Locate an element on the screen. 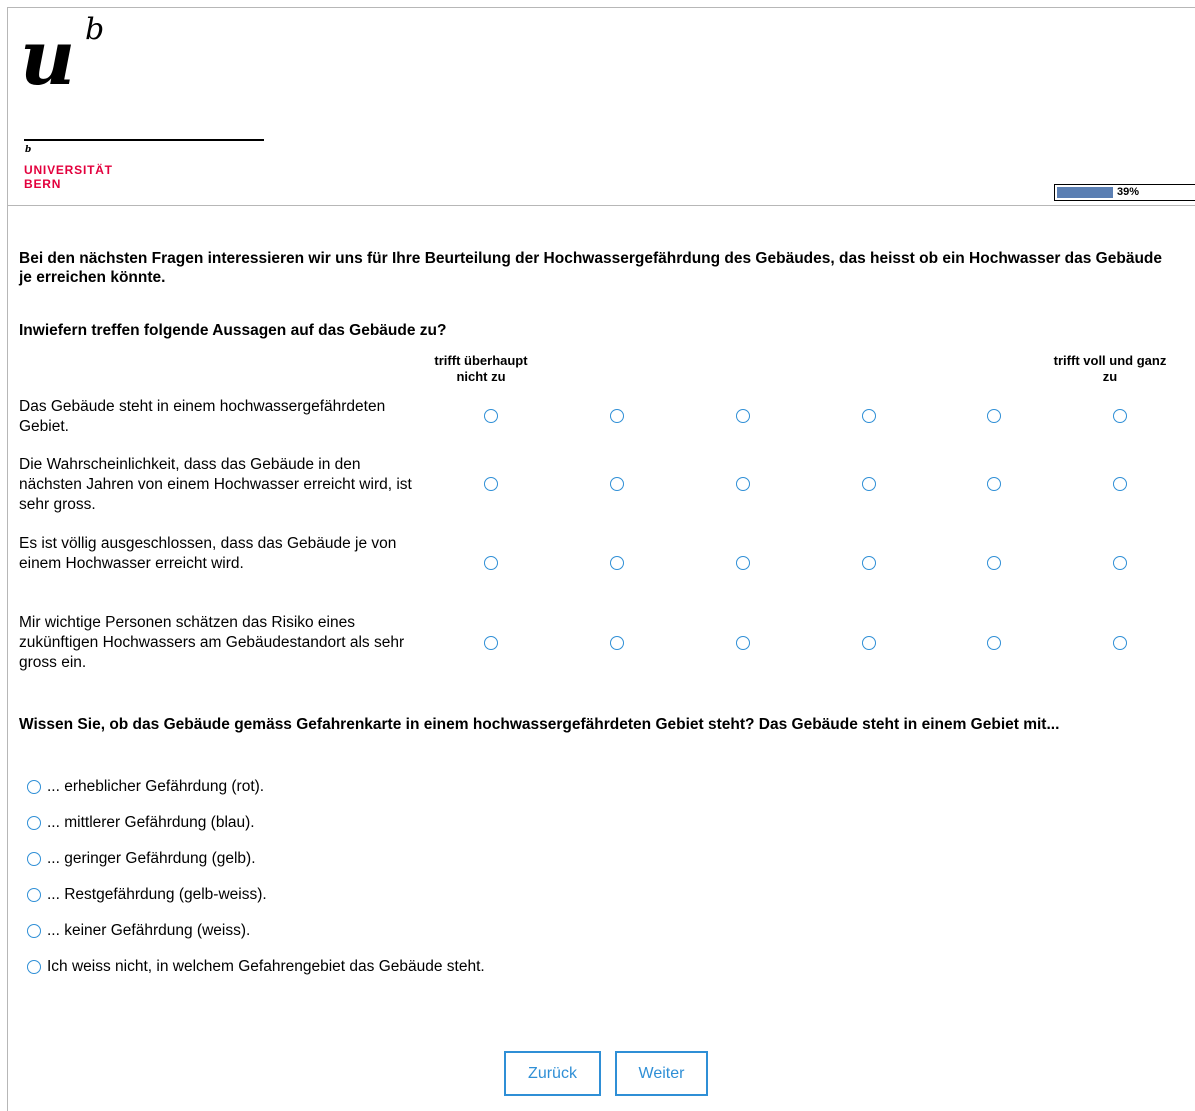 Image resolution: width=1195 pixels, height=1111 pixels. logo-u: u is located at coordinates (47, 57).